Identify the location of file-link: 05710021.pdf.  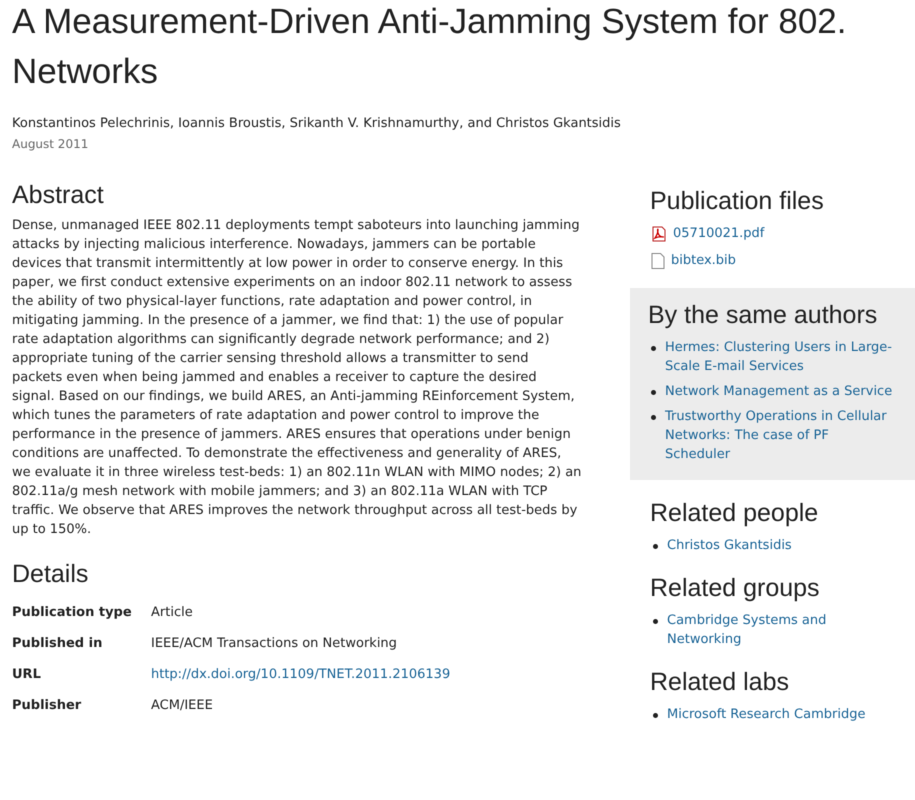
(718, 233).